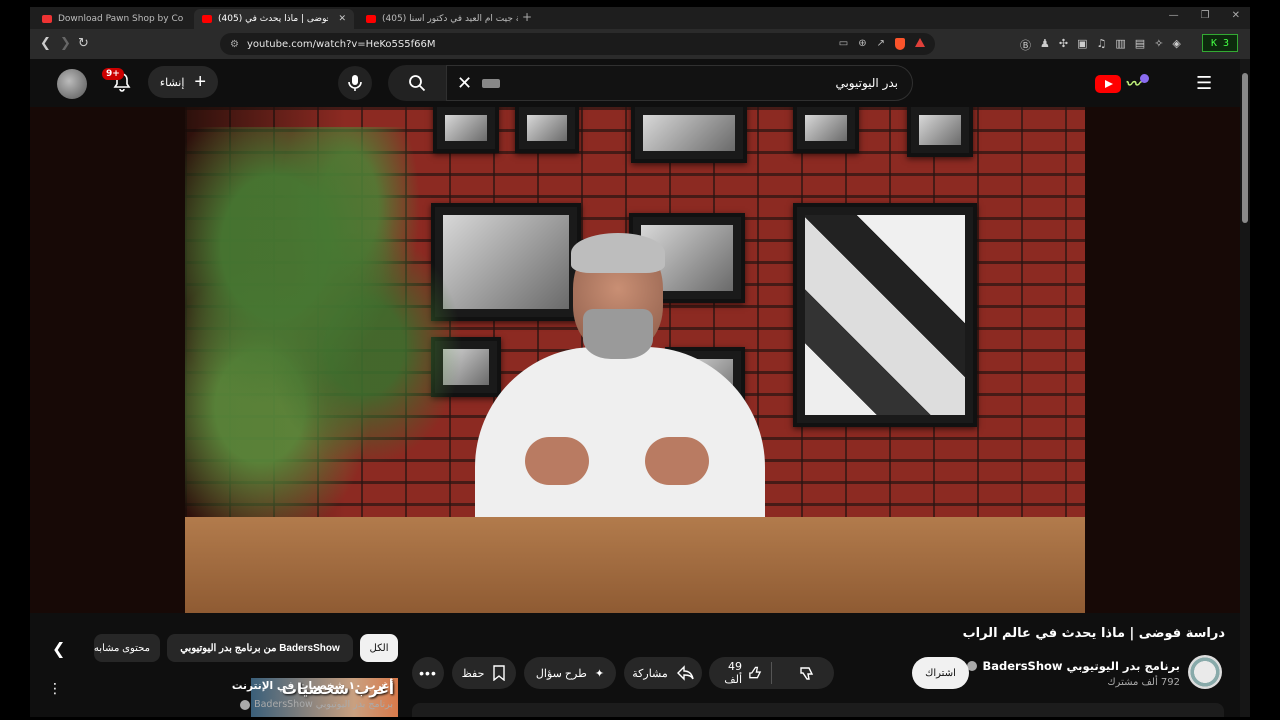 The image size is (1280, 720). I want to click on brave-rewards-icon, so click(920, 42).